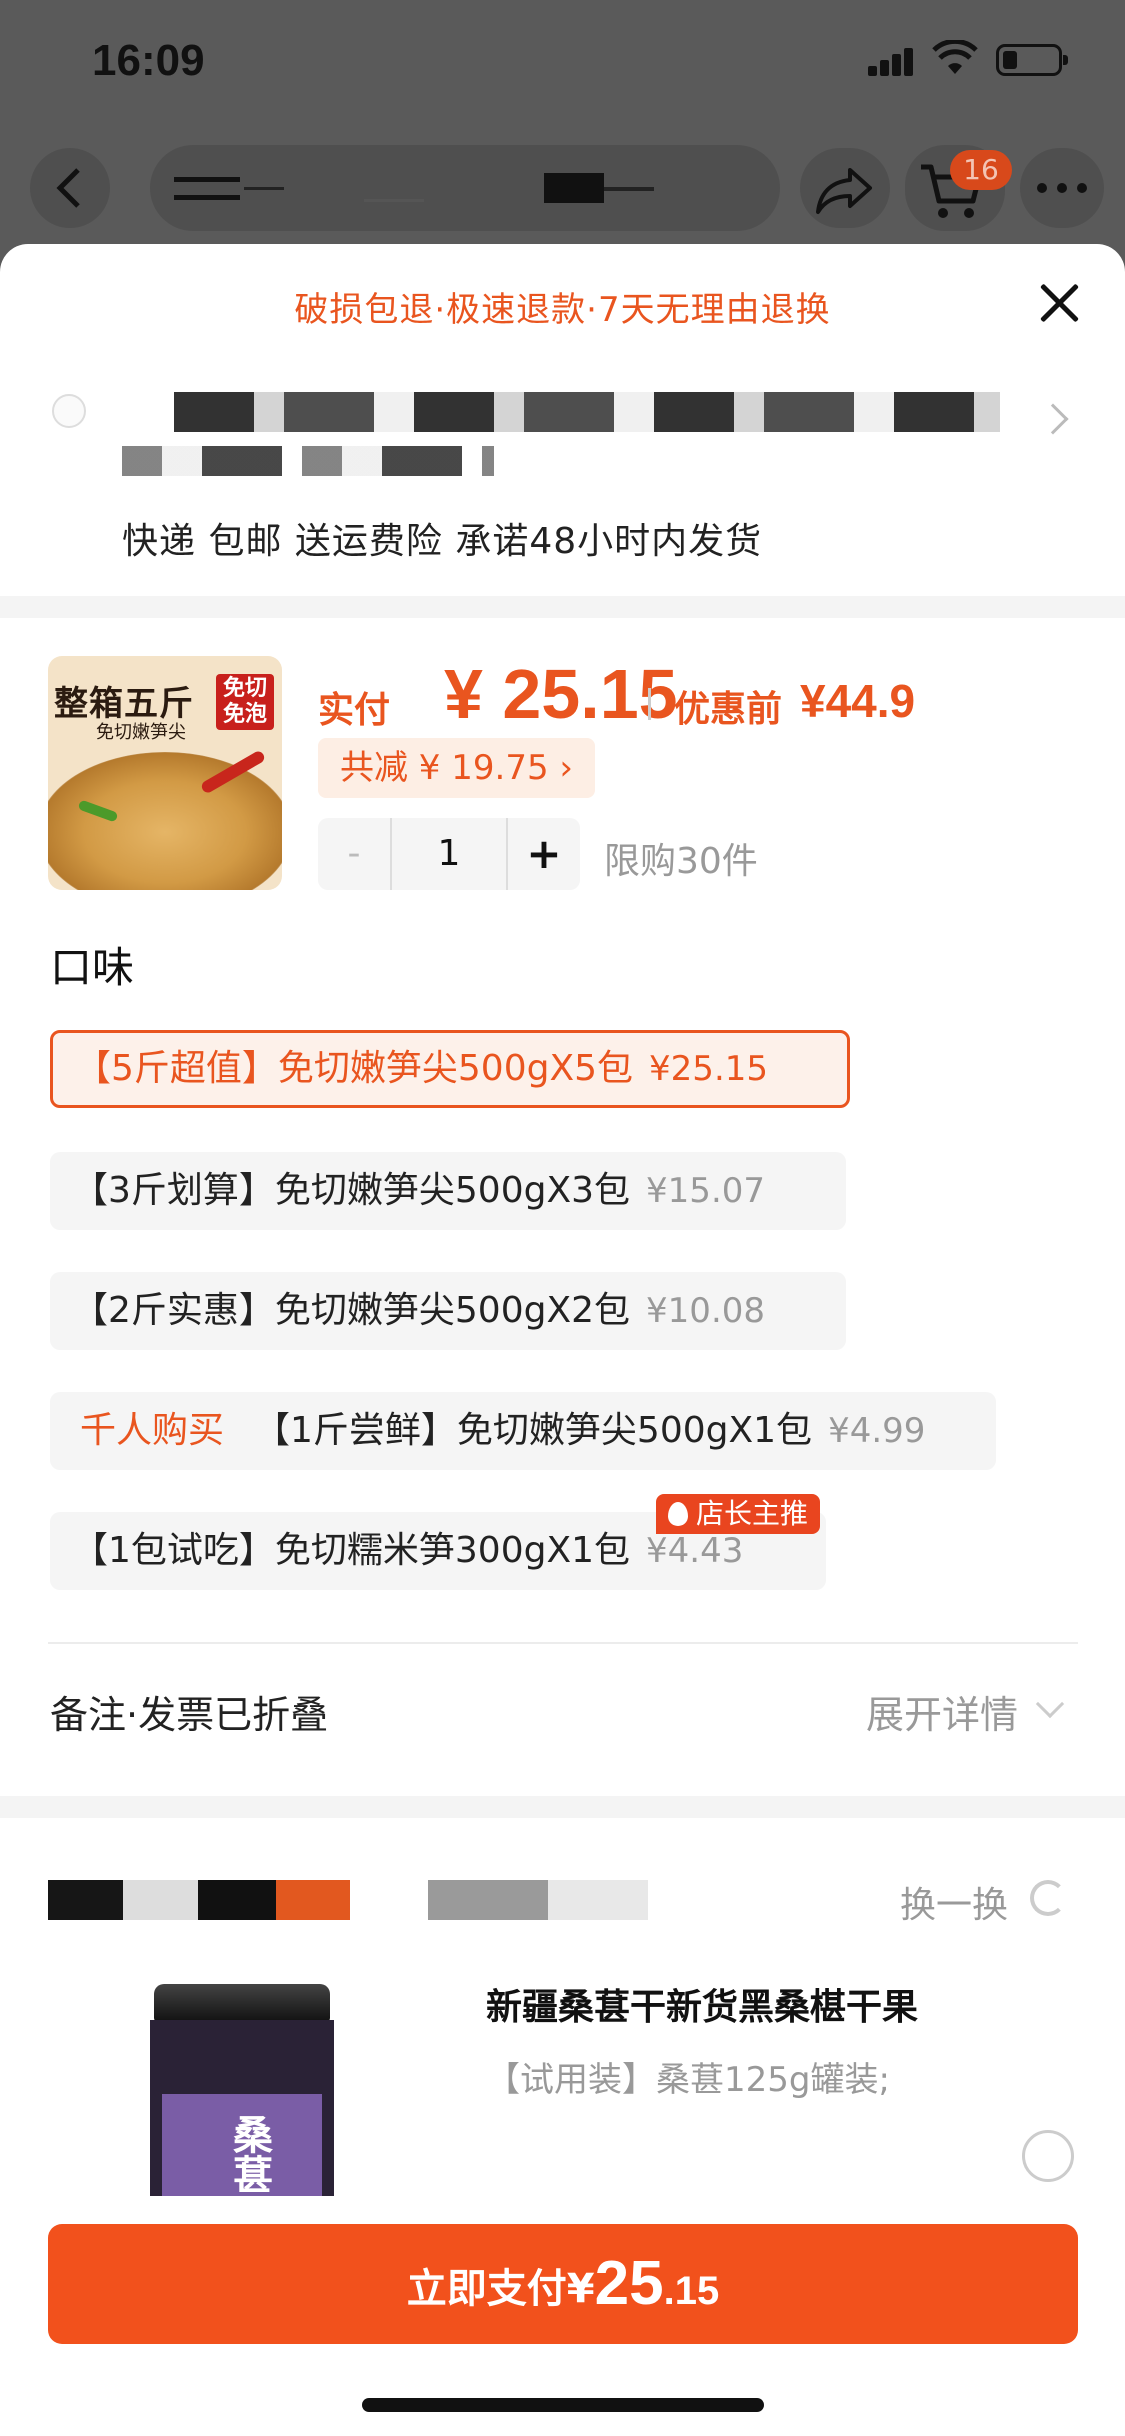  What do you see at coordinates (706, 1311) in the screenshot?
I see `option-price: ¥10.08` at bounding box center [706, 1311].